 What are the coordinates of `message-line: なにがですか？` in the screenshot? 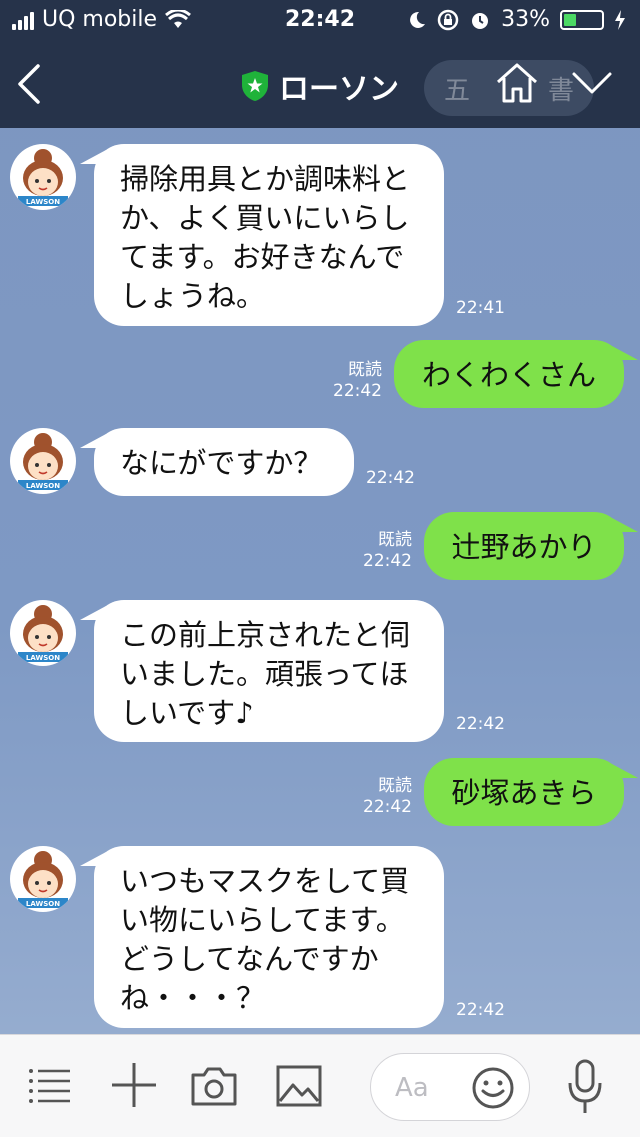 It's located at (221, 463).